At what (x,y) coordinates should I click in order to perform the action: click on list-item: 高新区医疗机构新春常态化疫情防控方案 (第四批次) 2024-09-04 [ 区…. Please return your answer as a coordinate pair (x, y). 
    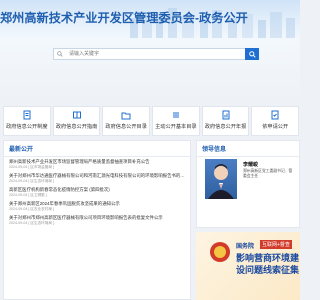
    Looking at the image, I should click on (97, 192).